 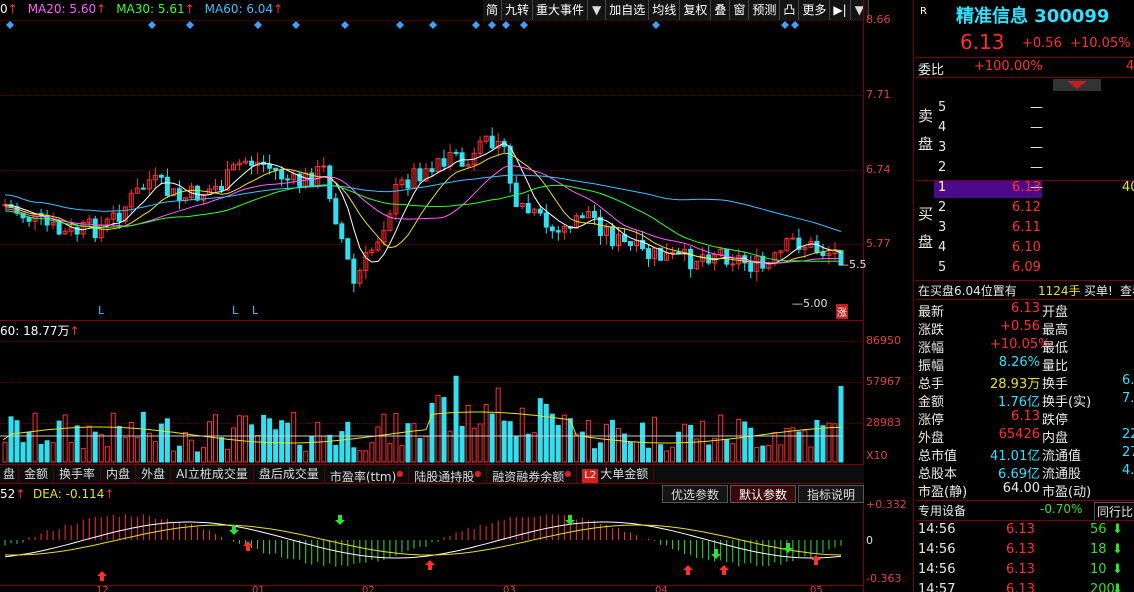 I want to click on indicator-tab-label: 金额, so click(x=36, y=474).